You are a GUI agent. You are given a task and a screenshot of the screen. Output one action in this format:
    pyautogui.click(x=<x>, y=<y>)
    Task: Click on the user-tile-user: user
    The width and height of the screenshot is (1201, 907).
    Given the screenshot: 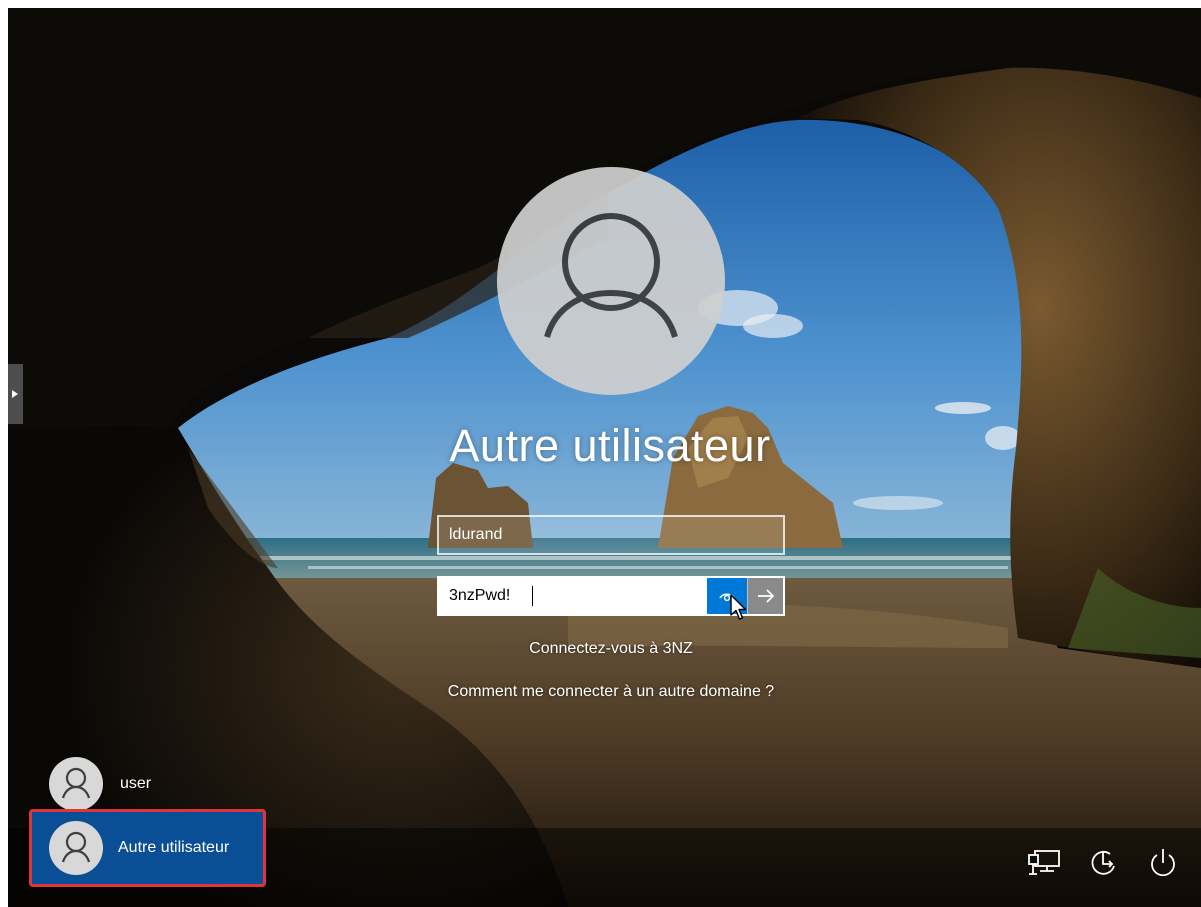 What is the action you would take?
    pyautogui.click(x=123, y=784)
    